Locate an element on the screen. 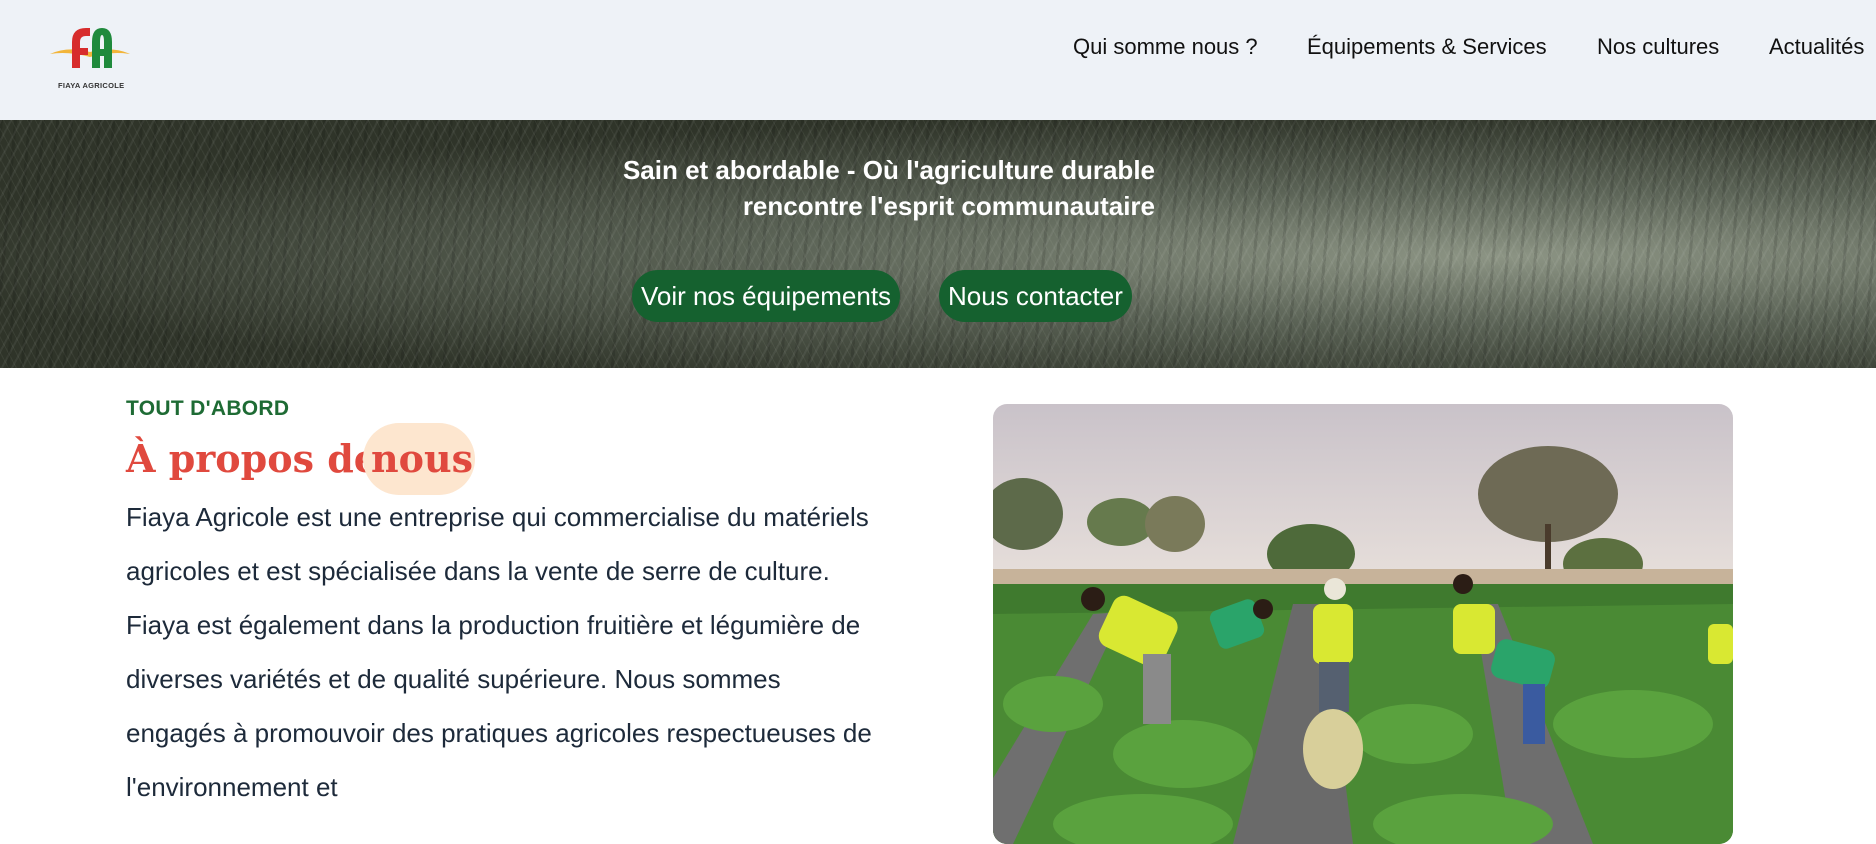  about-title-highlight-text: nous is located at coordinates (422, 458).